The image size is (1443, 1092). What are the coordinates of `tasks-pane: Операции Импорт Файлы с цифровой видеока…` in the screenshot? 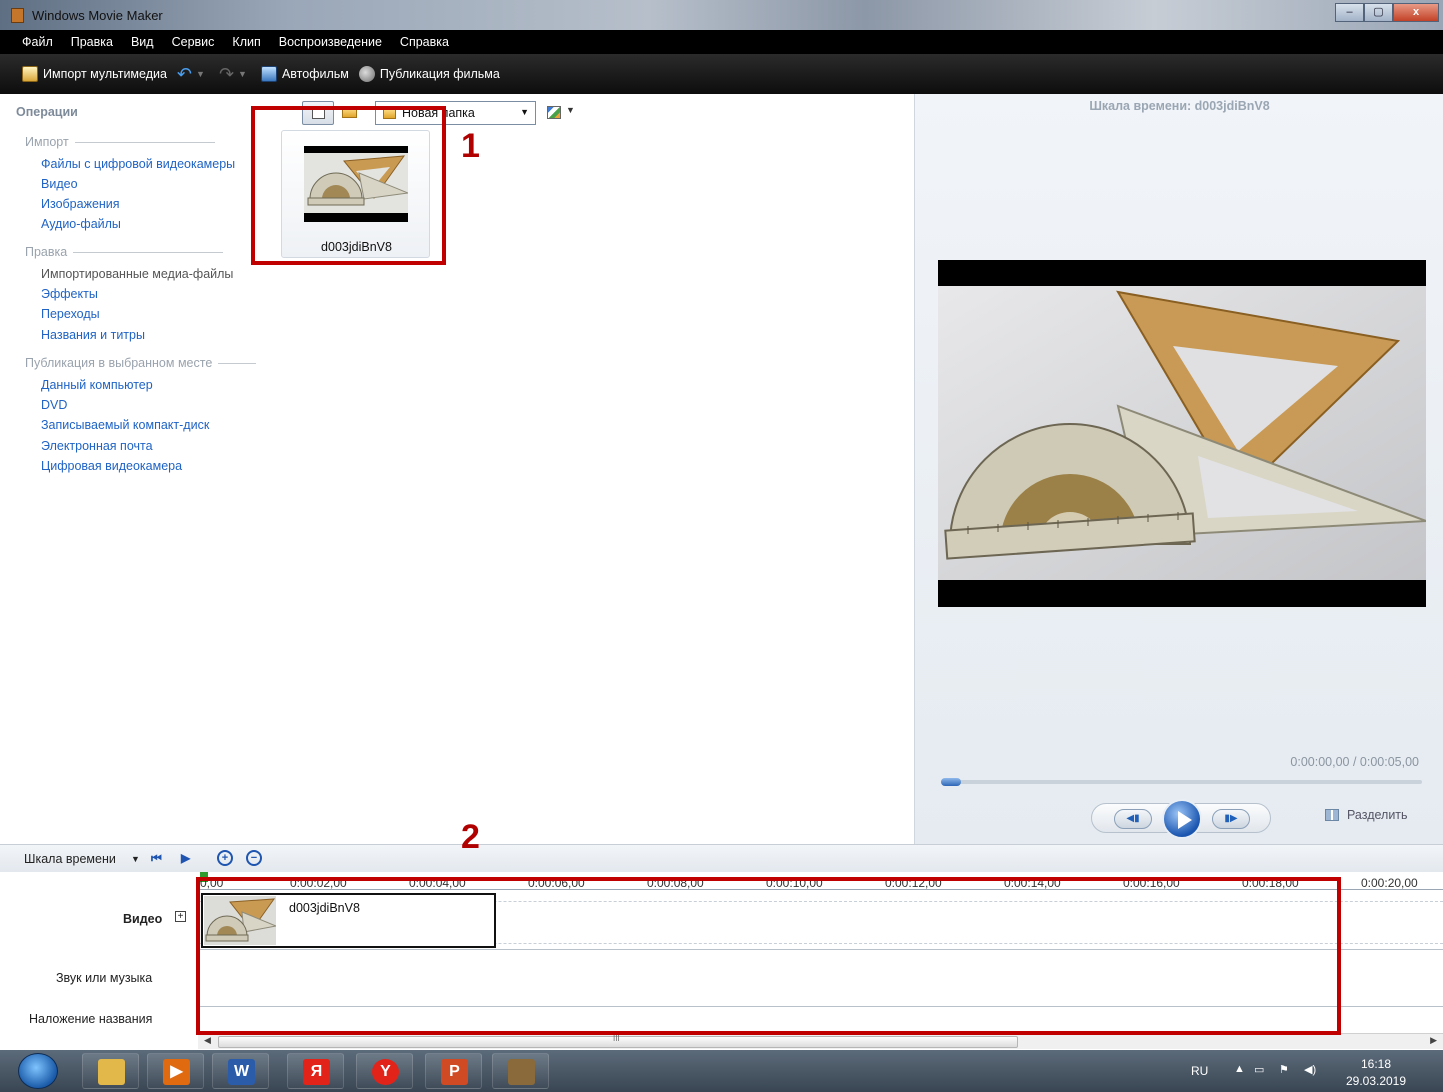 It's located at (136, 469).